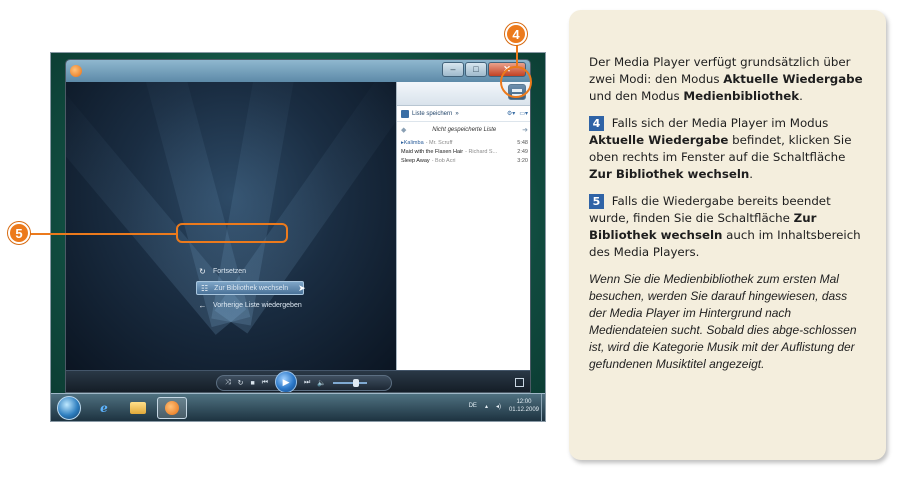 The image size is (900, 480). What do you see at coordinates (524, 402) in the screenshot?
I see `clock-time: 12:00` at bounding box center [524, 402].